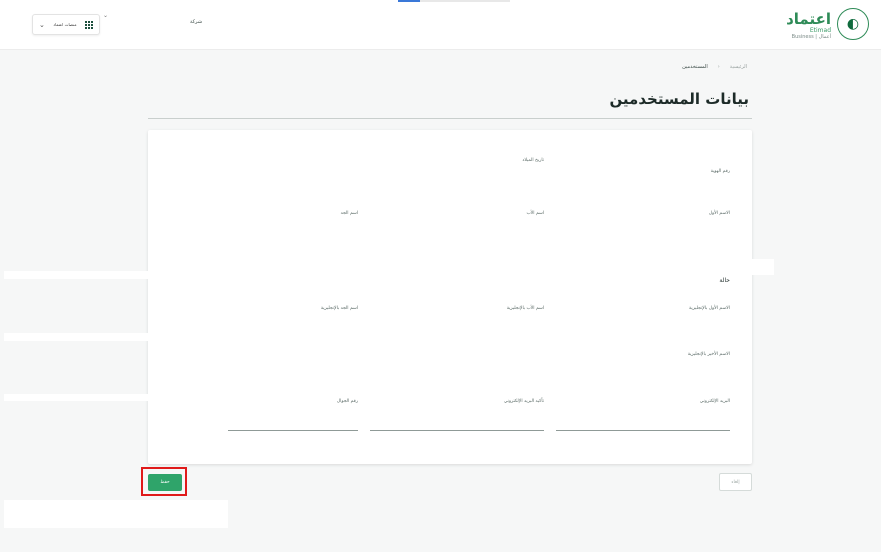 The image size is (881, 552). I want to click on father-name-label: اسم الأب, so click(535, 213).